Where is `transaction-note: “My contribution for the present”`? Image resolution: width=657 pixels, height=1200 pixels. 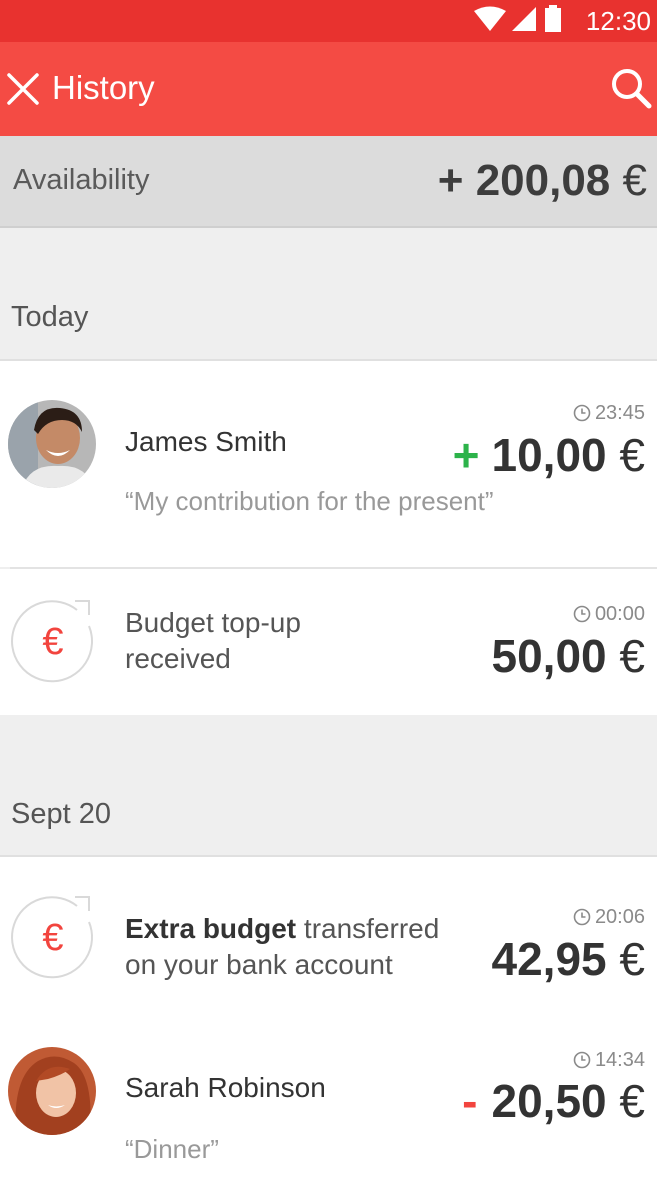
transaction-note: “My contribution for the present” is located at coordinates (309, 501).